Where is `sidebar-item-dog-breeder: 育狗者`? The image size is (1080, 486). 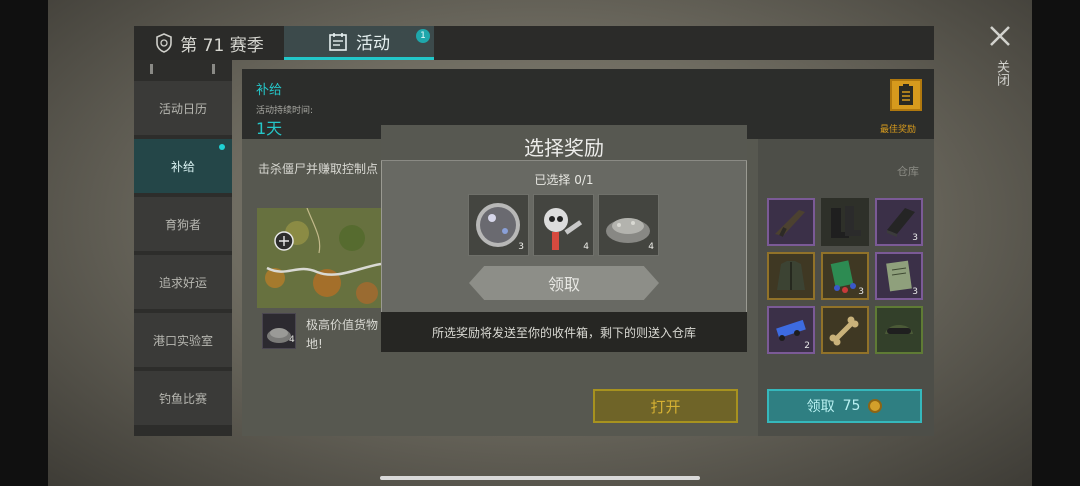
sidebar-item-dog-breeder: 育狗者 is located at coordinates (183, 224).